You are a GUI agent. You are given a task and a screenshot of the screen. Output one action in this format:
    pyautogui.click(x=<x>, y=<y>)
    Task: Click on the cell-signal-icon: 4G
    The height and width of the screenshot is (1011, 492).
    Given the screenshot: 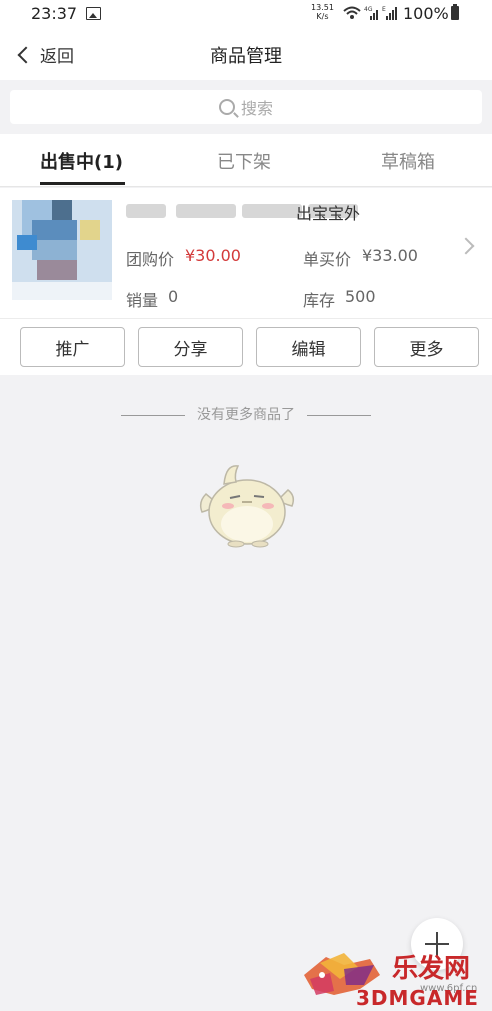 What is the action you would take?
    pyautogui.click(x=371, y=13)
    